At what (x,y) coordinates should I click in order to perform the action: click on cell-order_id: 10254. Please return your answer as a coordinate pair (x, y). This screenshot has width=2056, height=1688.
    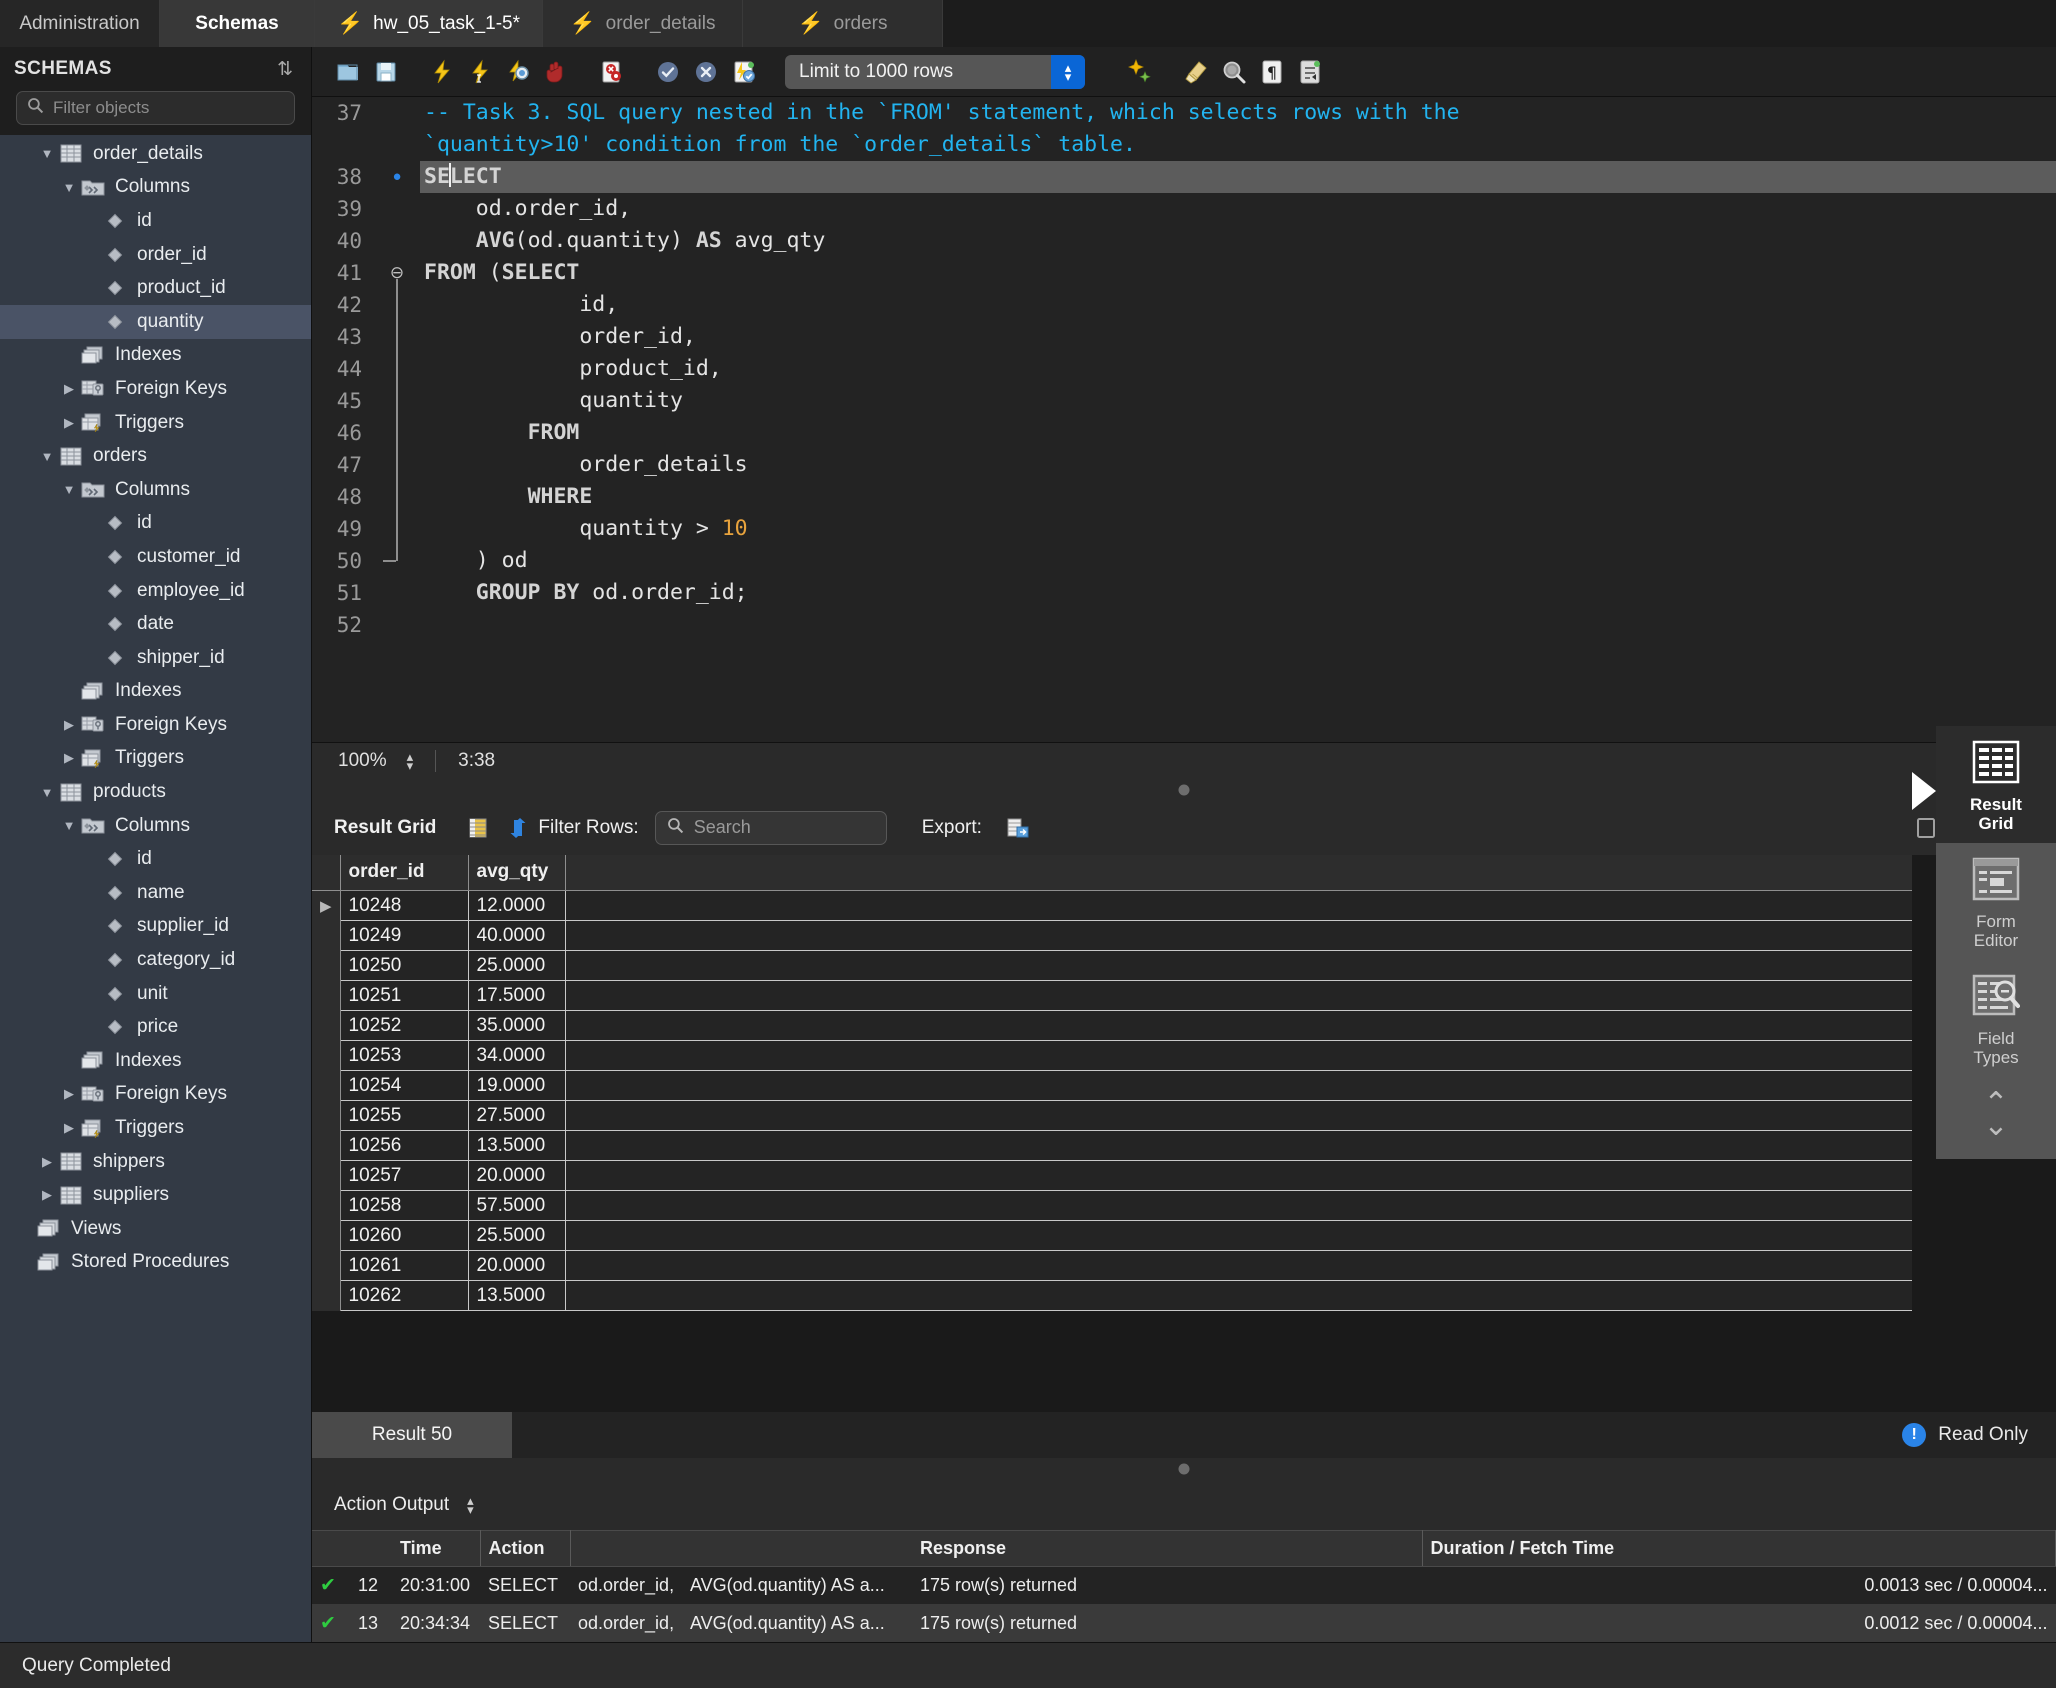
    Looking at the image, I should click on (404, 1085).